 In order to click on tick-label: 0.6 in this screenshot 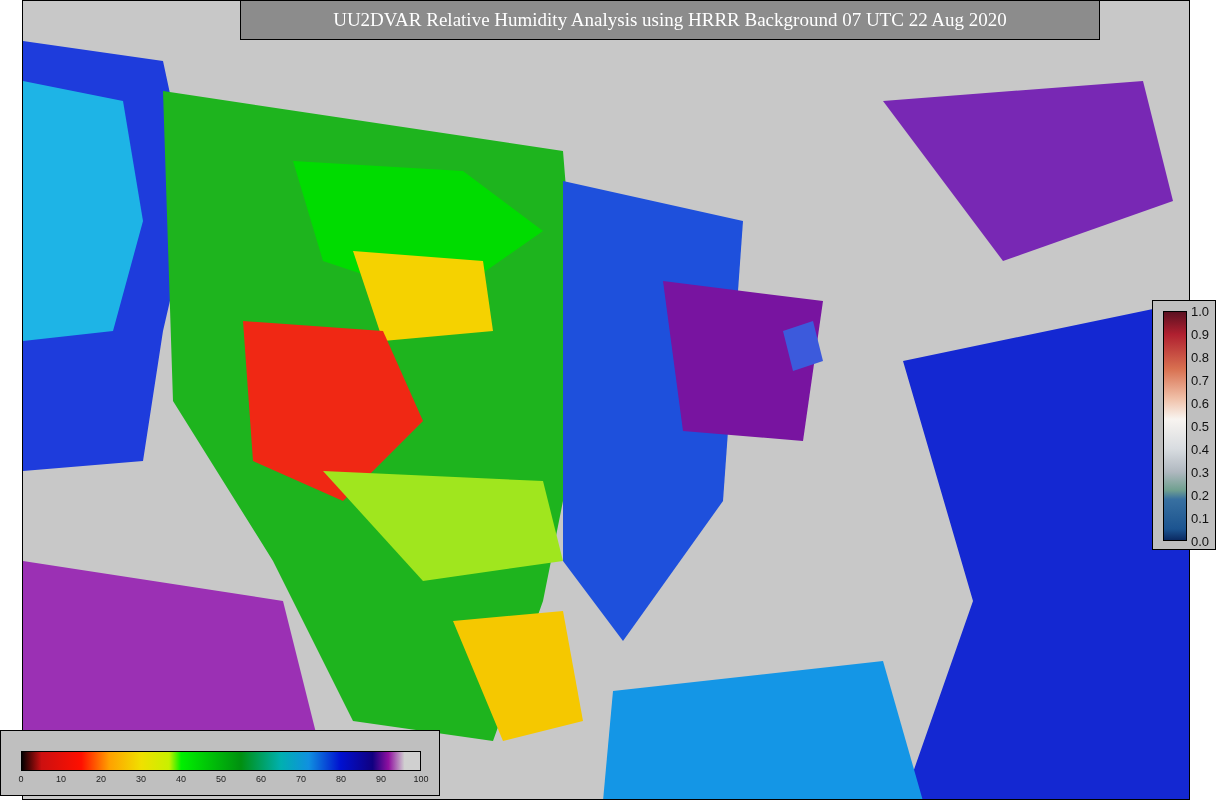, I will do `click(1200, 403)`.